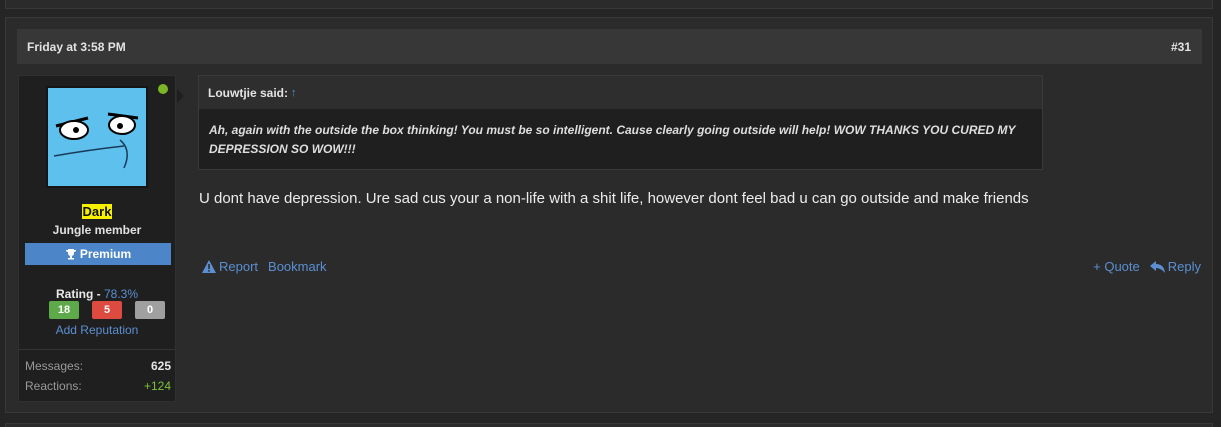 This screenshot has height=427, width=1221. I want to click on bookmark-button: Bookmark, so click(297, 266).